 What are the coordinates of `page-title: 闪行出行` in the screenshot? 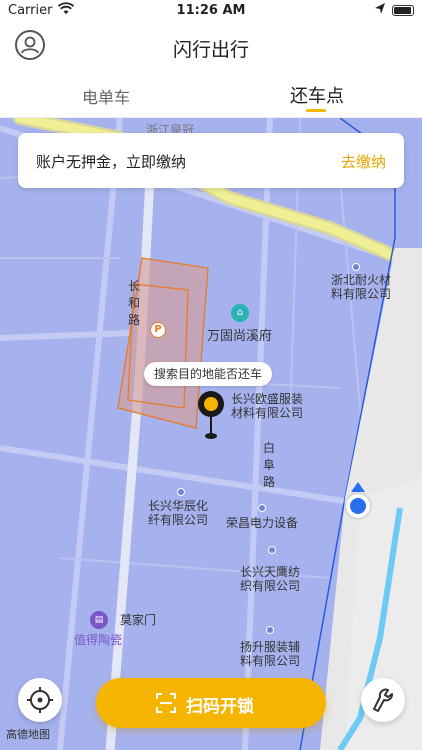 It's located at (210, 50).